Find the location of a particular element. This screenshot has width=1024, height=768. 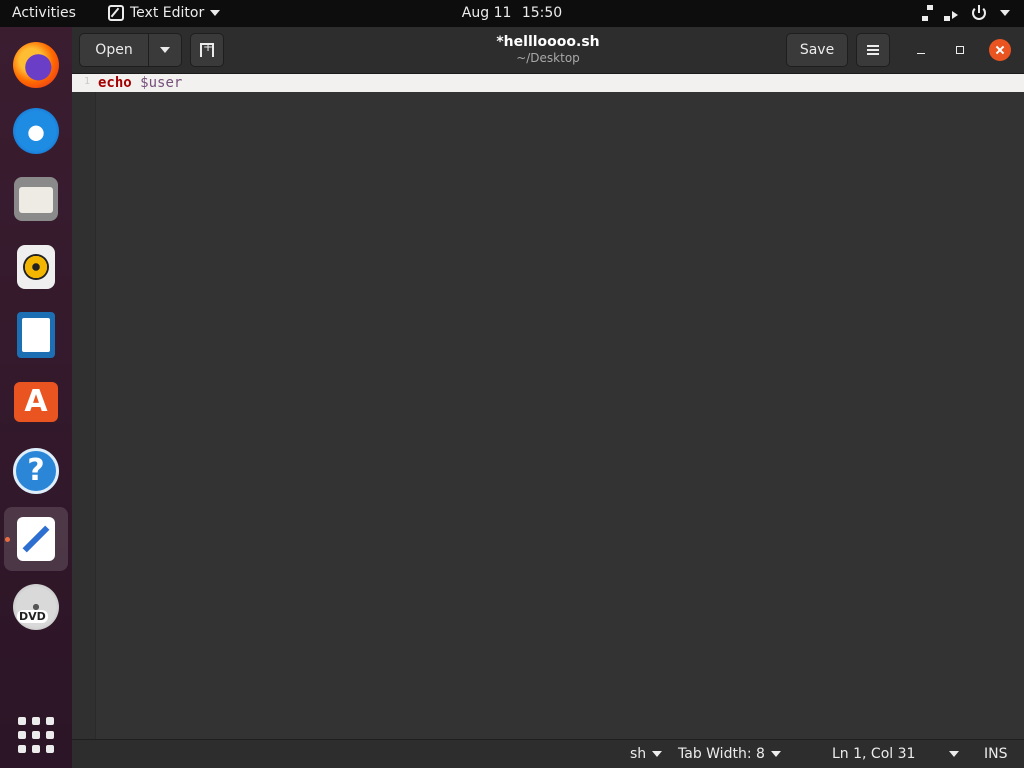

dock-item-dvd: DVD is located at coordinates (36, 607).